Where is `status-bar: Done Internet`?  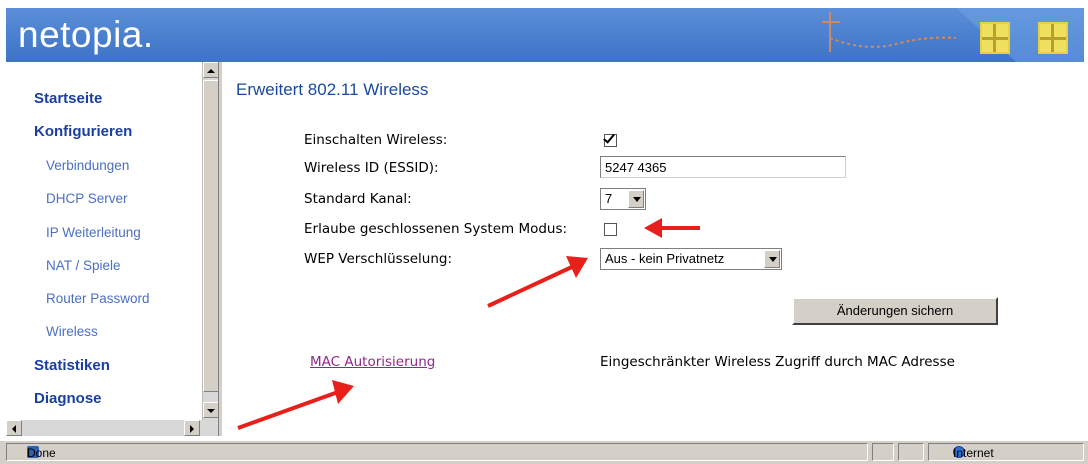 status-bar: Done Internet is located at coordinates (544, 452).